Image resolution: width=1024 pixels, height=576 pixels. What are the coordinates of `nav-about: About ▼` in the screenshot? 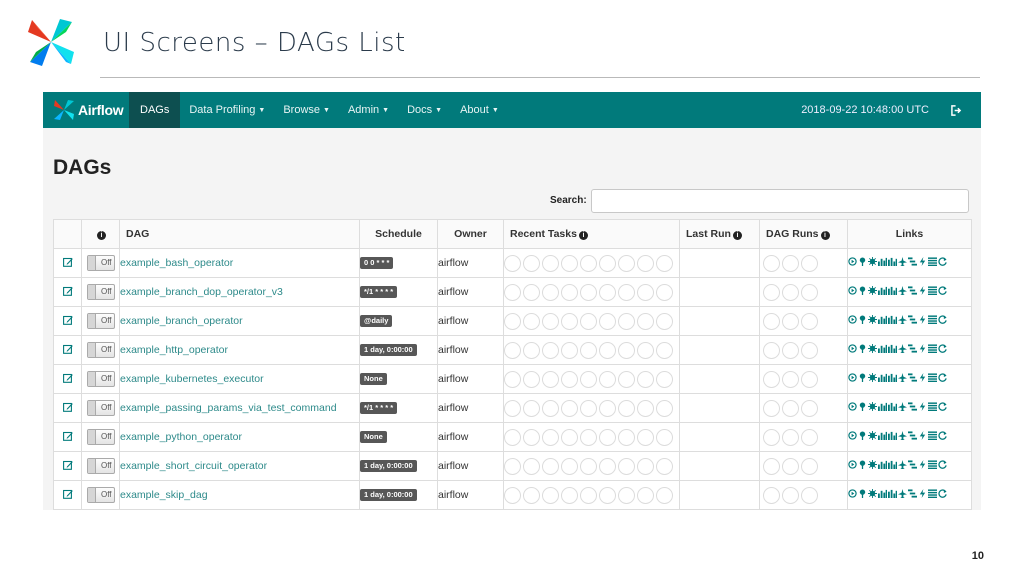 It's located at (479, 110).